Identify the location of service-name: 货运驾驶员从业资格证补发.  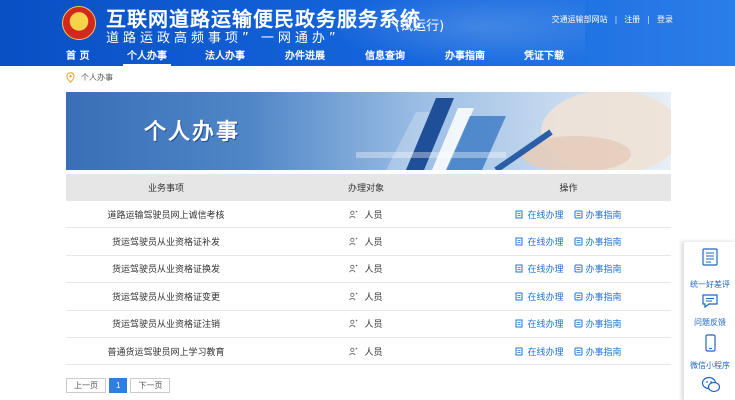
(165, 243).